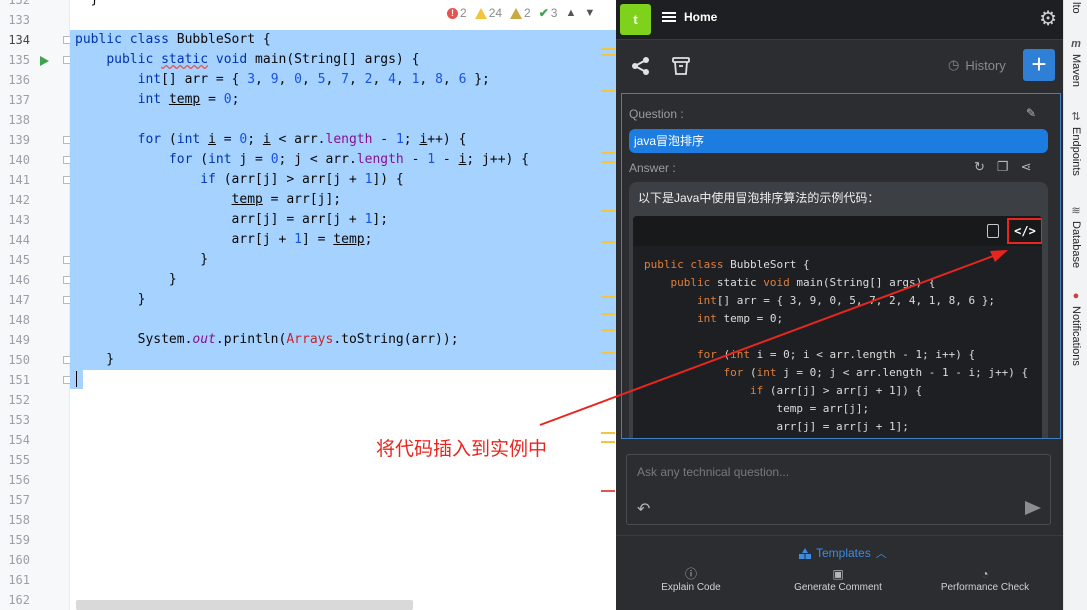  I want to click on line-number: 158, so click(19, 520).